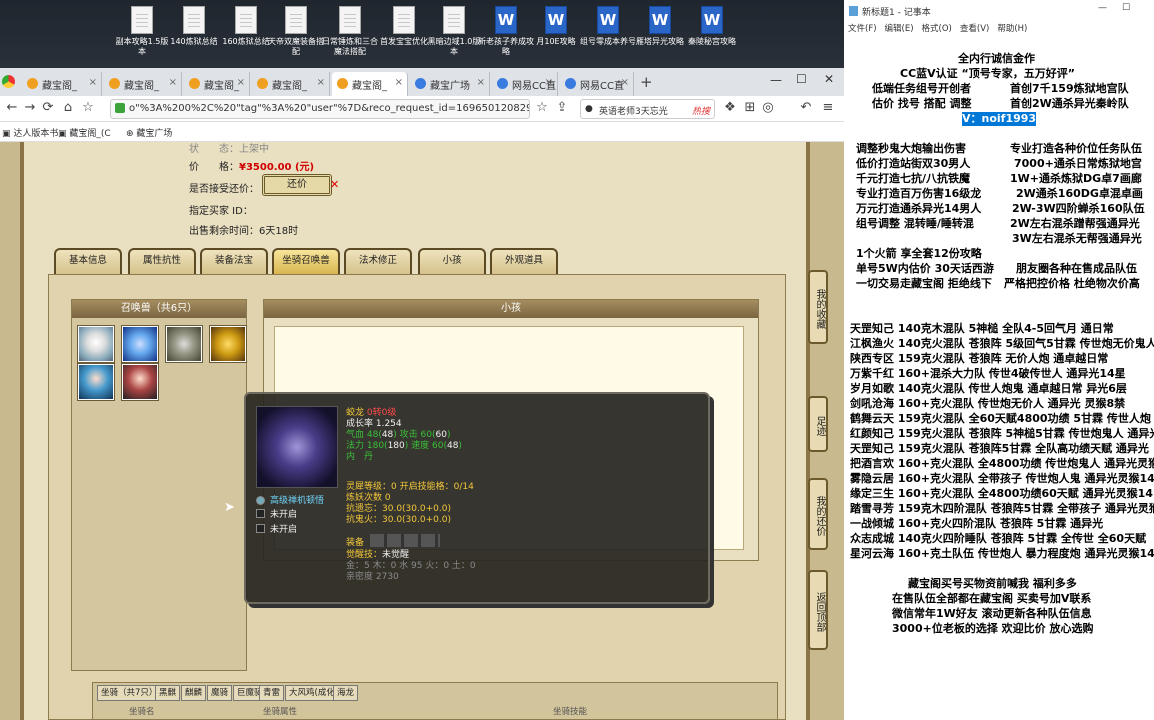 Image resolution: width=1154 pixels, height=720 pixels. What do you see at coordinates (68, 107) in the screenshot?
I see `home-icon: ⌂` at bounding box center [68, 107].